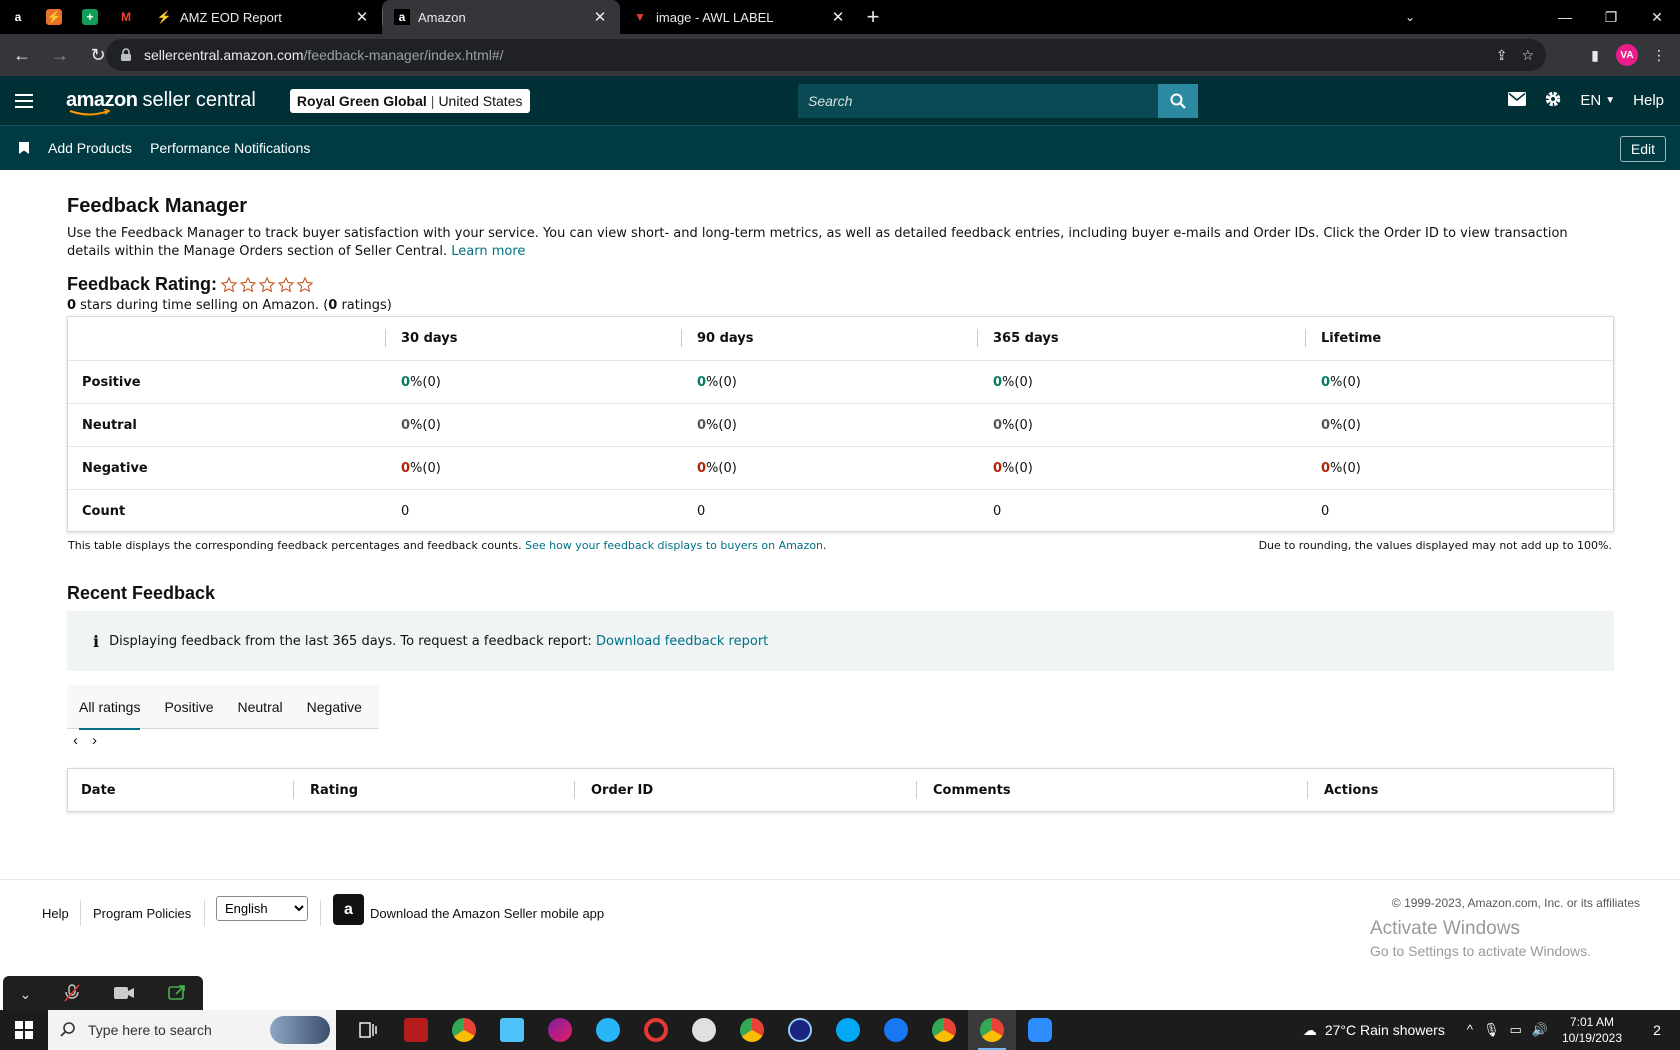  Describe the element at coordinates (1642, 149) in the screenshot. I see `edit-bookmarks-button: Edit` at that location.